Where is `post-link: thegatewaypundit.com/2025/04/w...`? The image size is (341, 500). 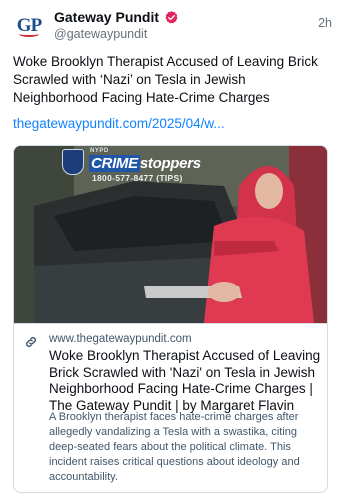 post-link: thegatewaypundit.com/2025/04/w... is located at coordinates (119, 123).